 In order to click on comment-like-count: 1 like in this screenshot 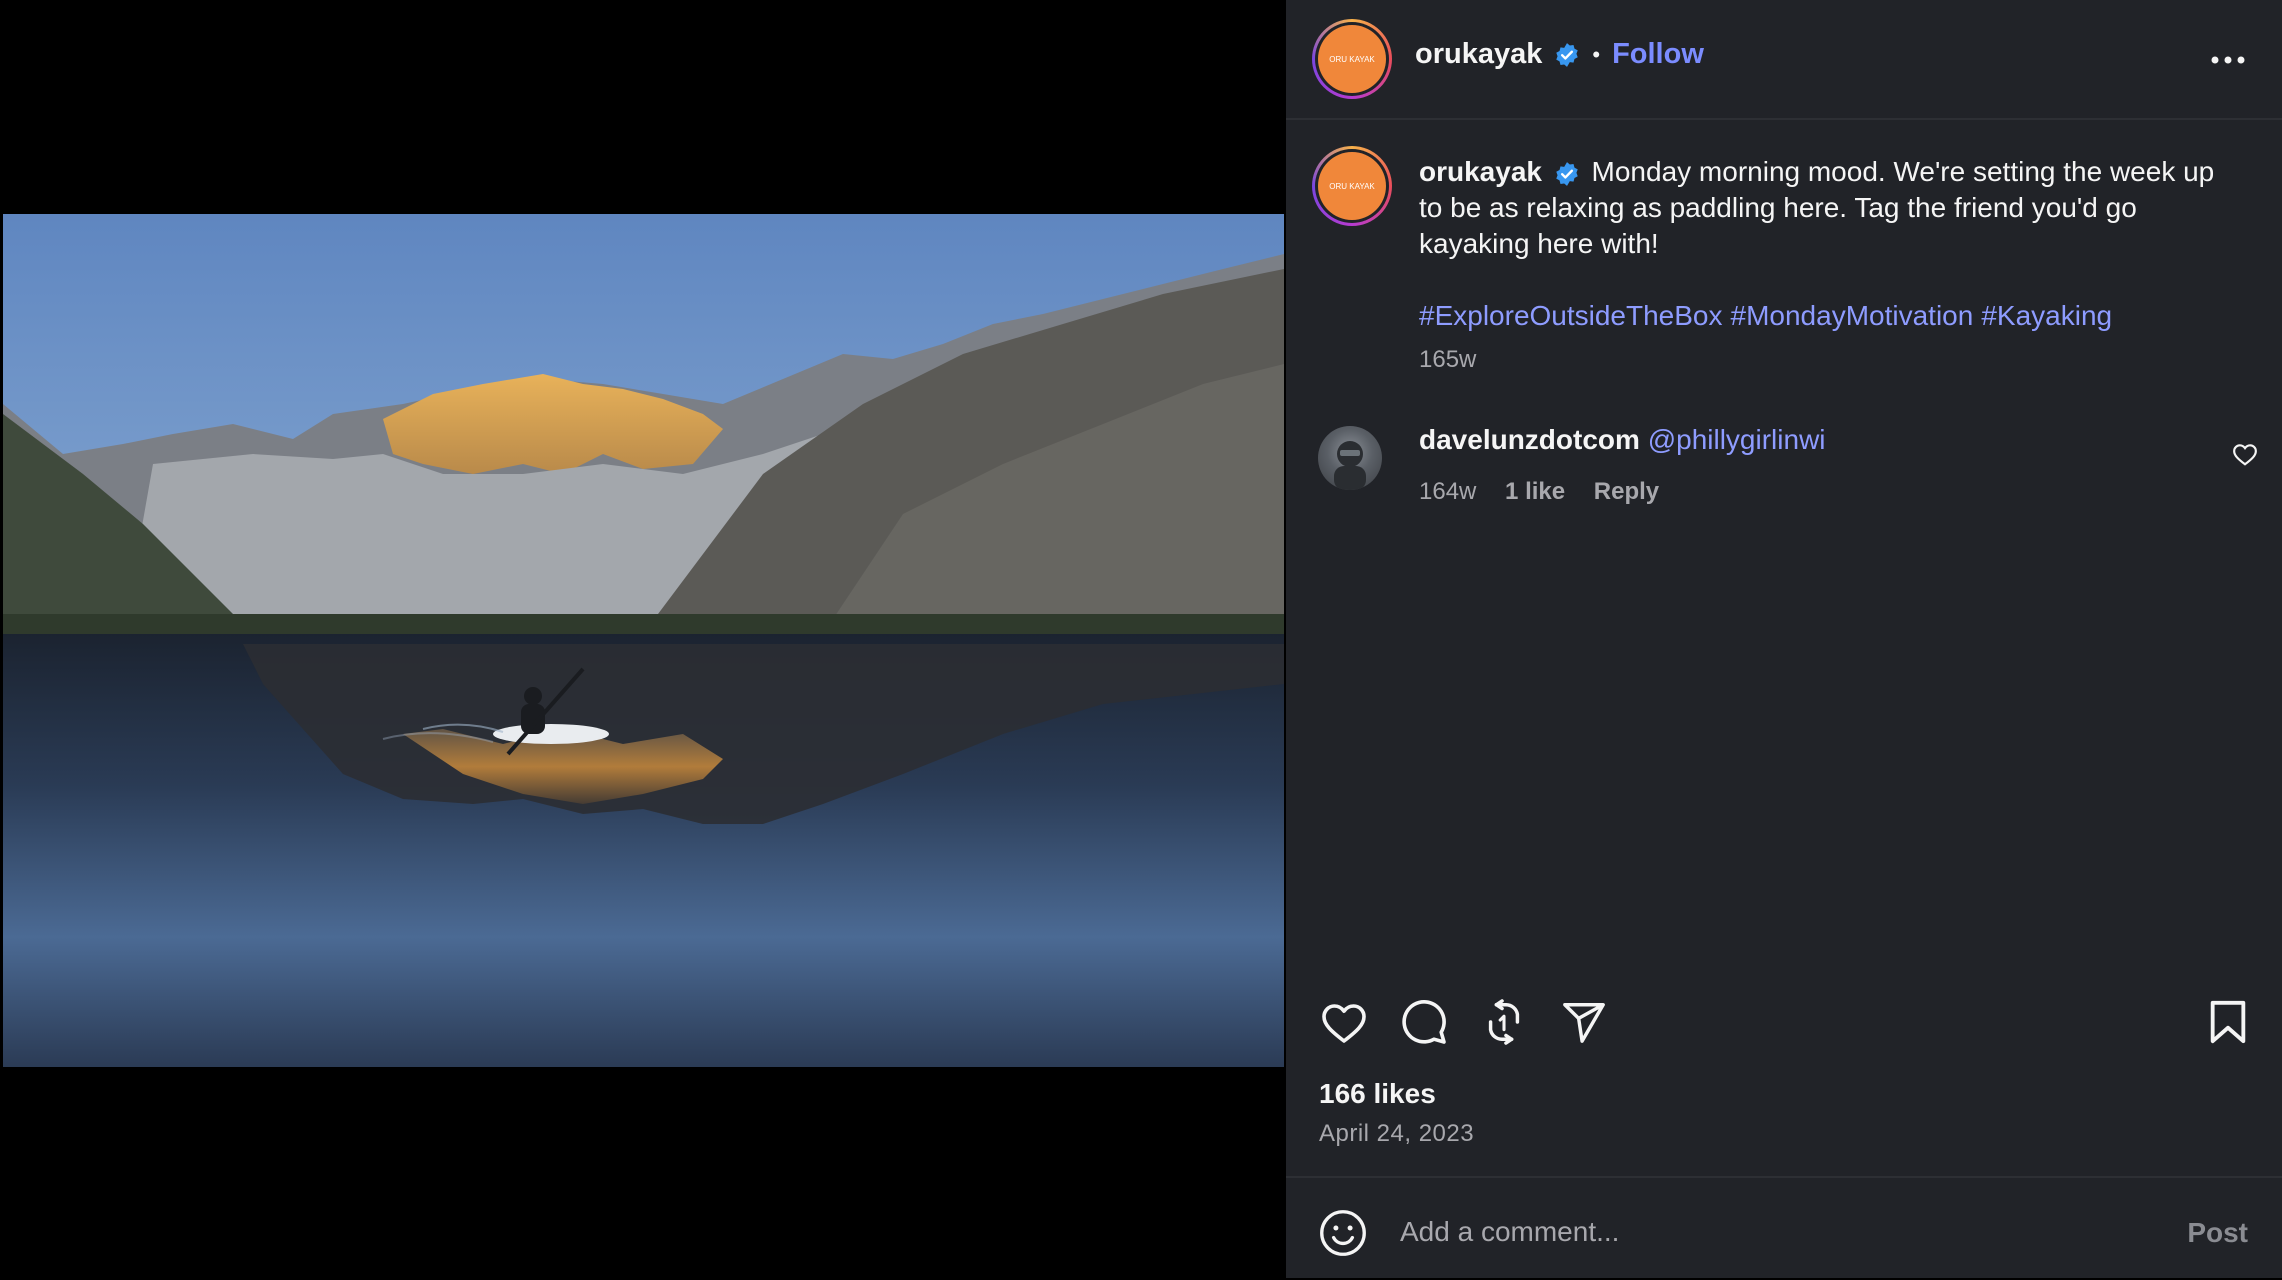, I will do `click(1535, 491)`.